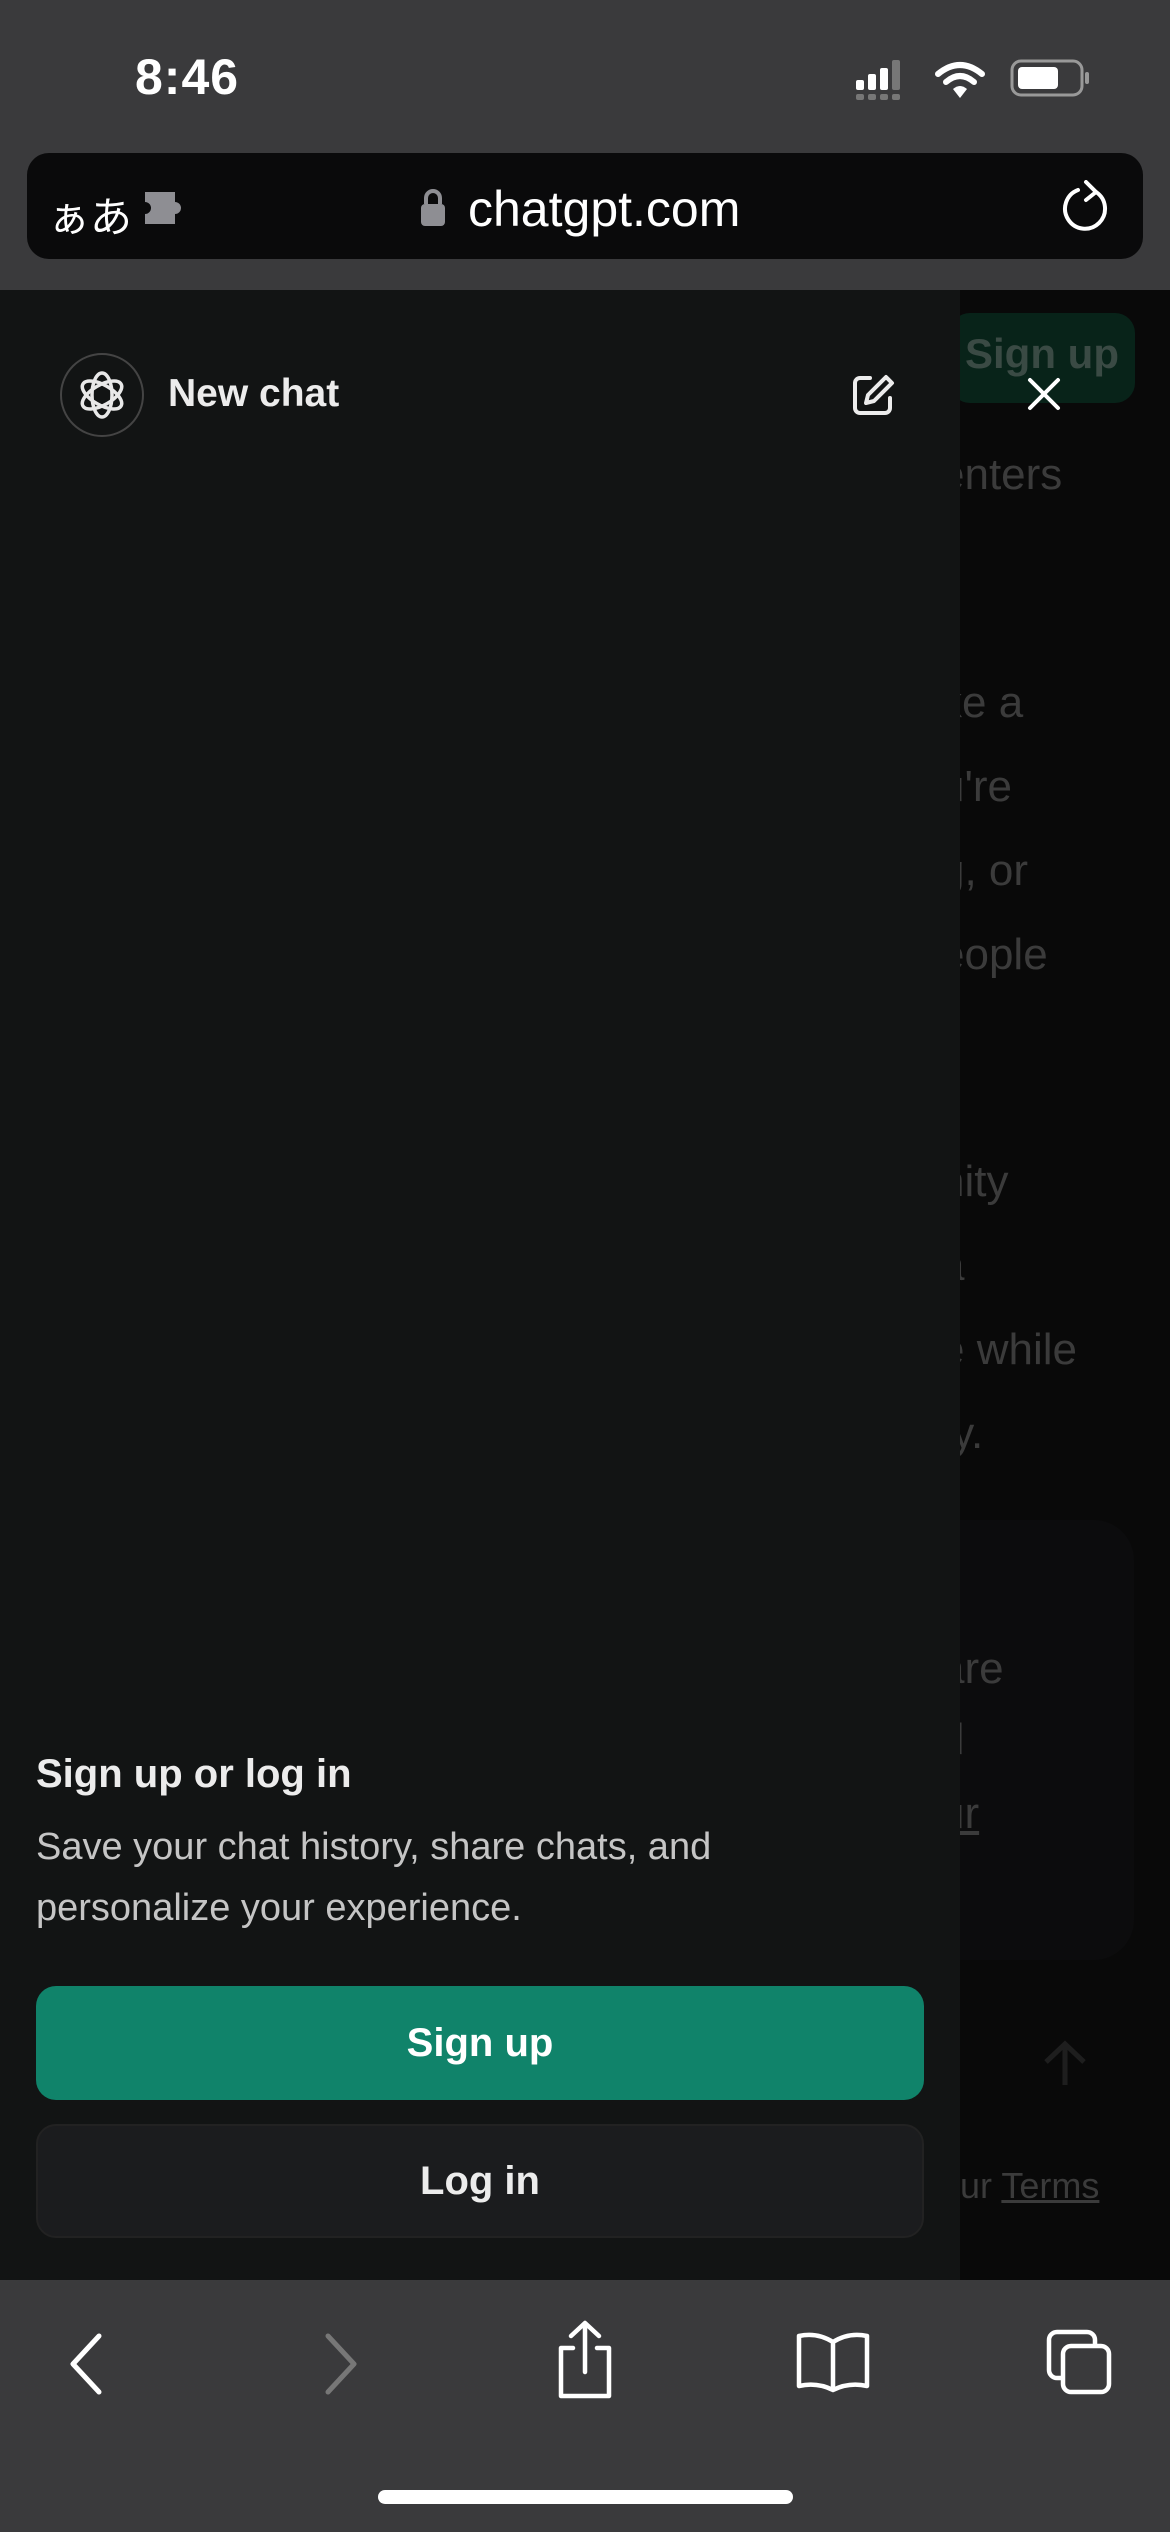  Describe the element at coordinates (374, 1847) in the screenshot. I see `signup-prompt-line: Save your chat history, share chats, and` at that location.